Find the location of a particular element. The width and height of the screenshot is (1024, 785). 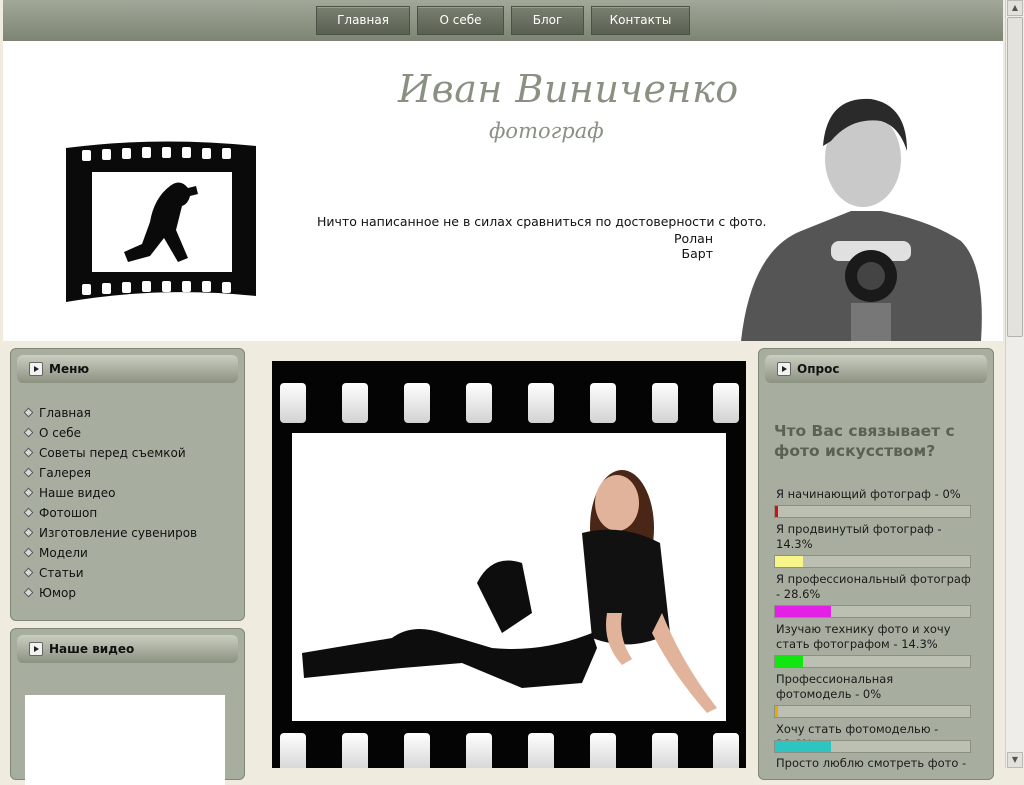

poll-question: Что Вас связывает с фото искусством? is located at coordinates (864, 441).